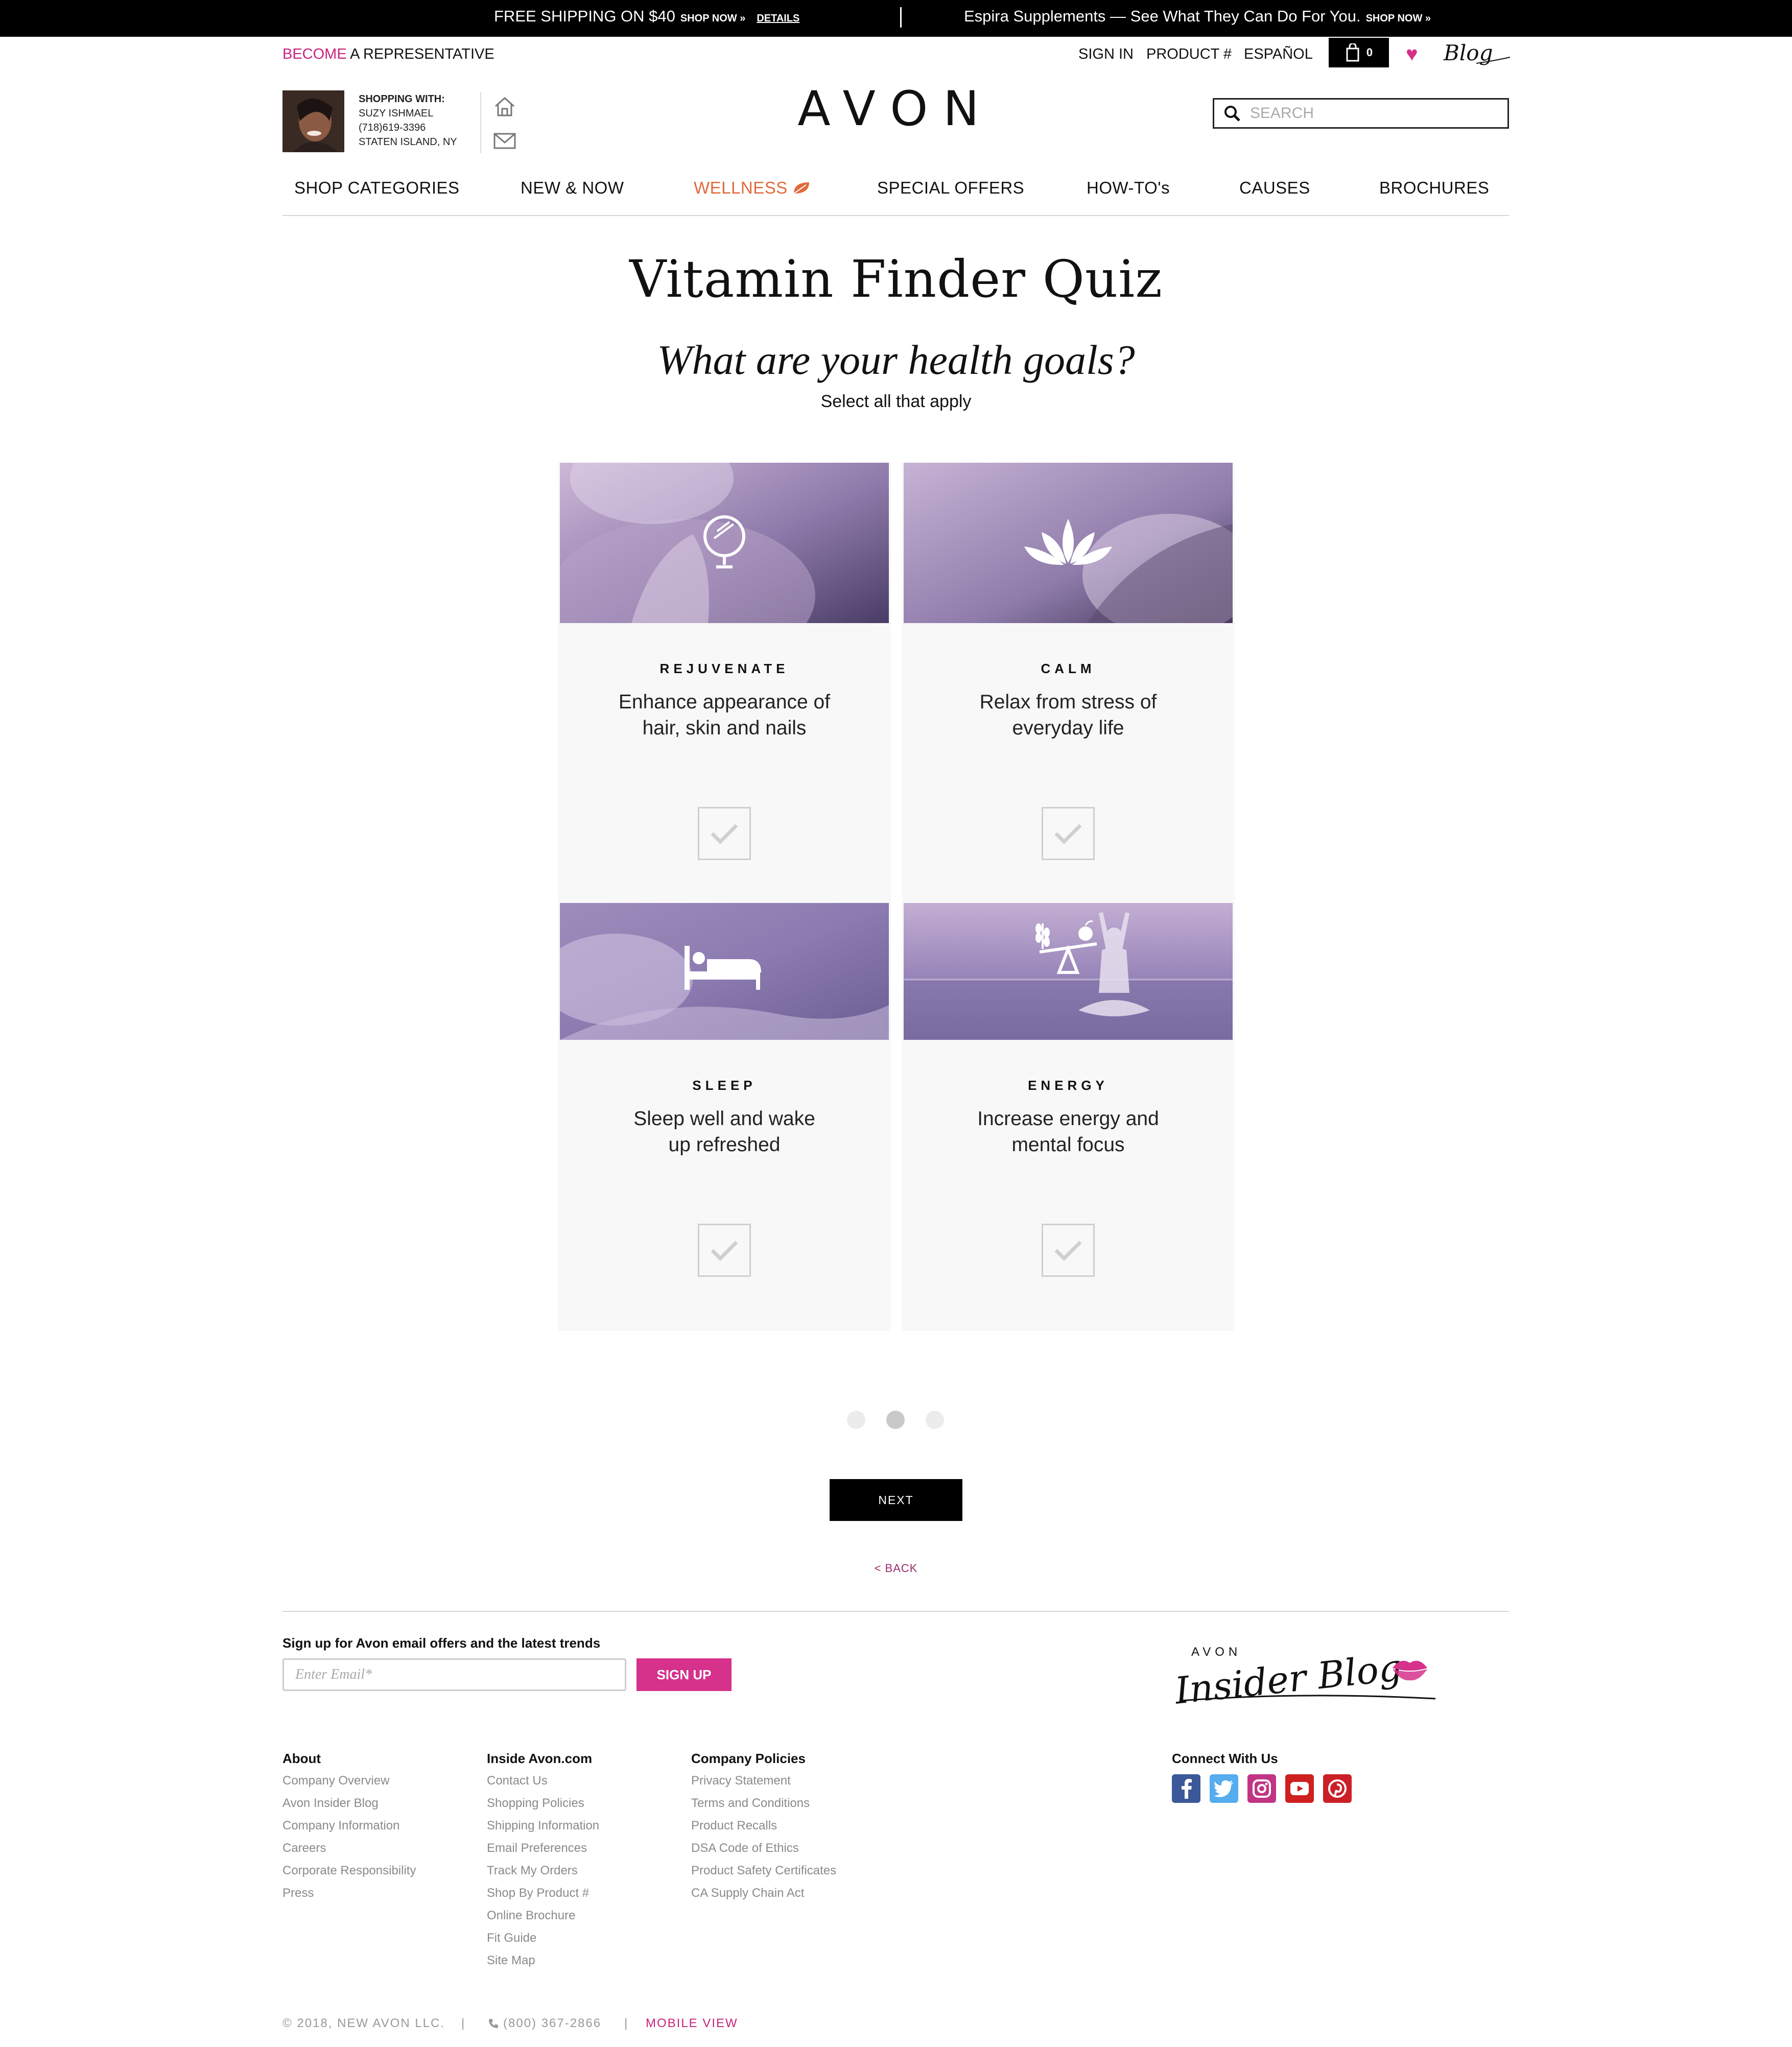 This screenshot has height=2047, width=1792. Describe the element at coordinates (896, 1568) in the screenshot. I see `back-link: < BACK` at that location.